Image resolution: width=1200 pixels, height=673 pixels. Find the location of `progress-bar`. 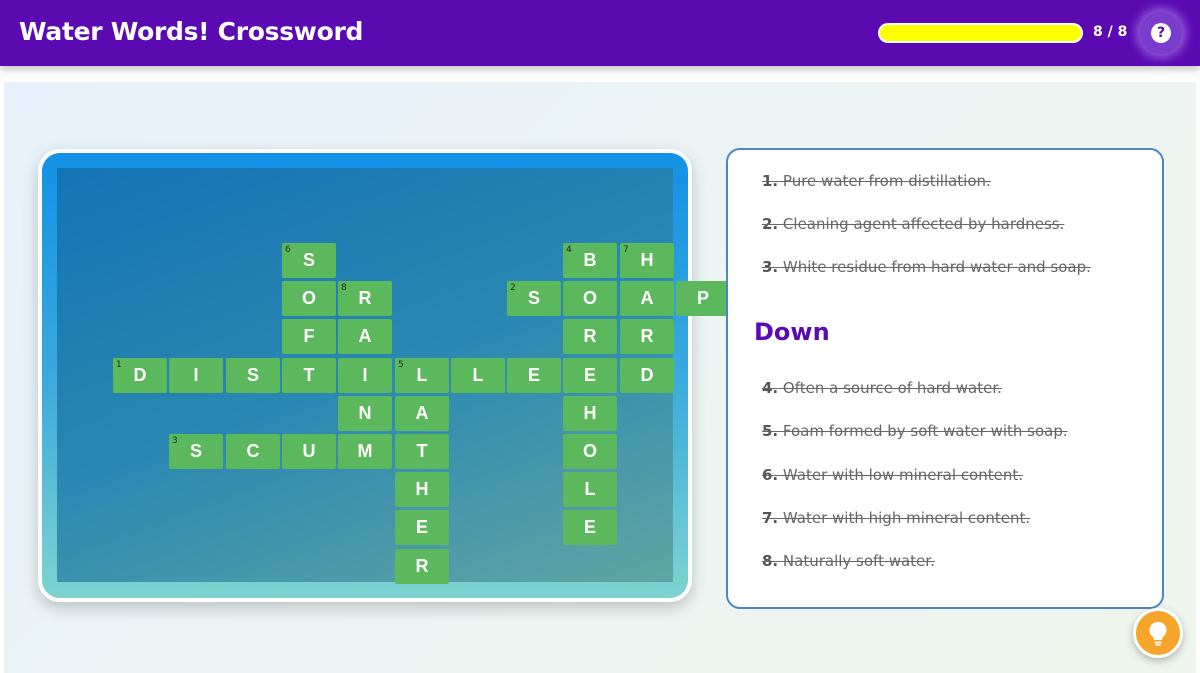

progress-bar is located at coordinates (980, 33).